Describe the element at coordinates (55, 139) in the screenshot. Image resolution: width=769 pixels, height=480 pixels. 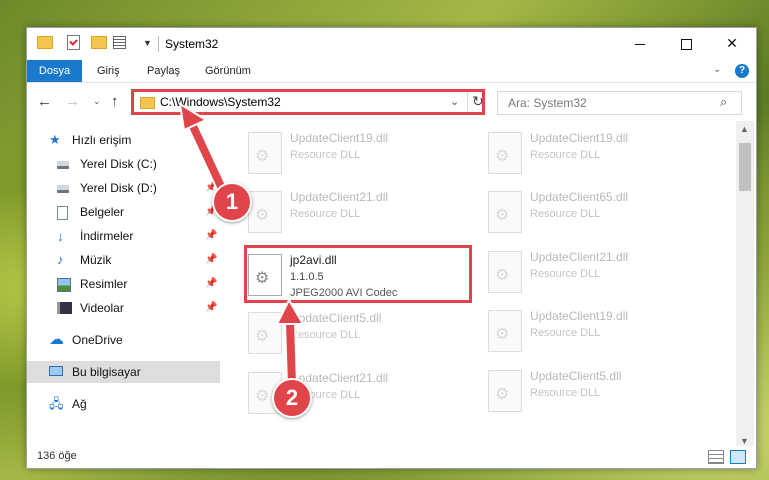
I see `star-icon: ★` at that location.